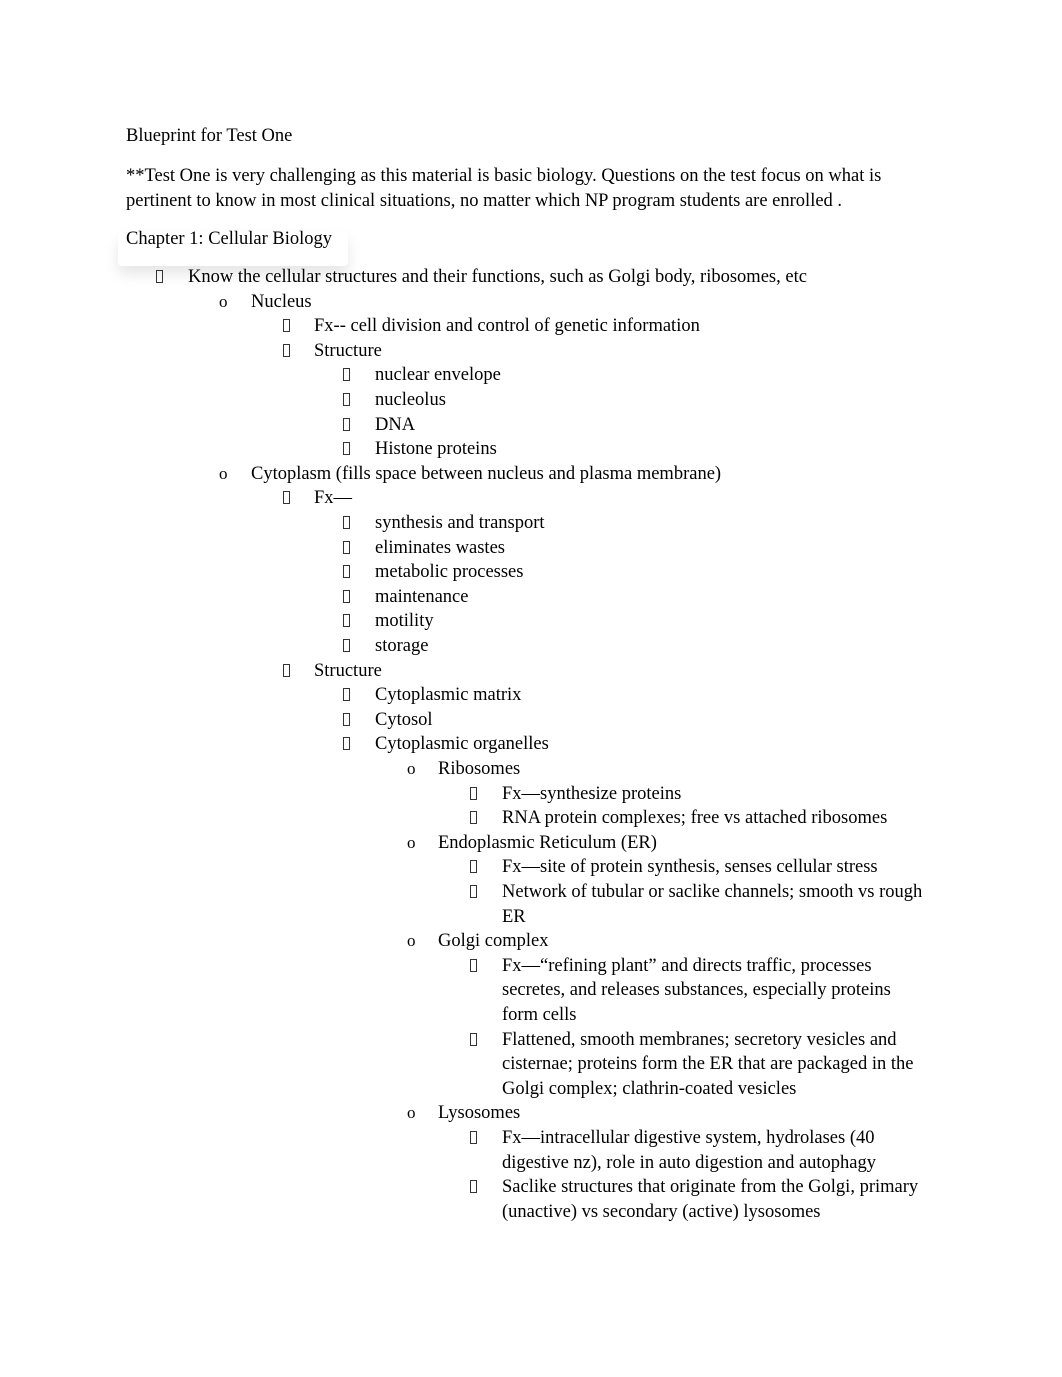 This screenshot has width=1062, height=1377. What do you see at coordinates (395, 424) in the screenshot?
I see `outline-item-level-4: DNA` at bounding box center [395, 424].